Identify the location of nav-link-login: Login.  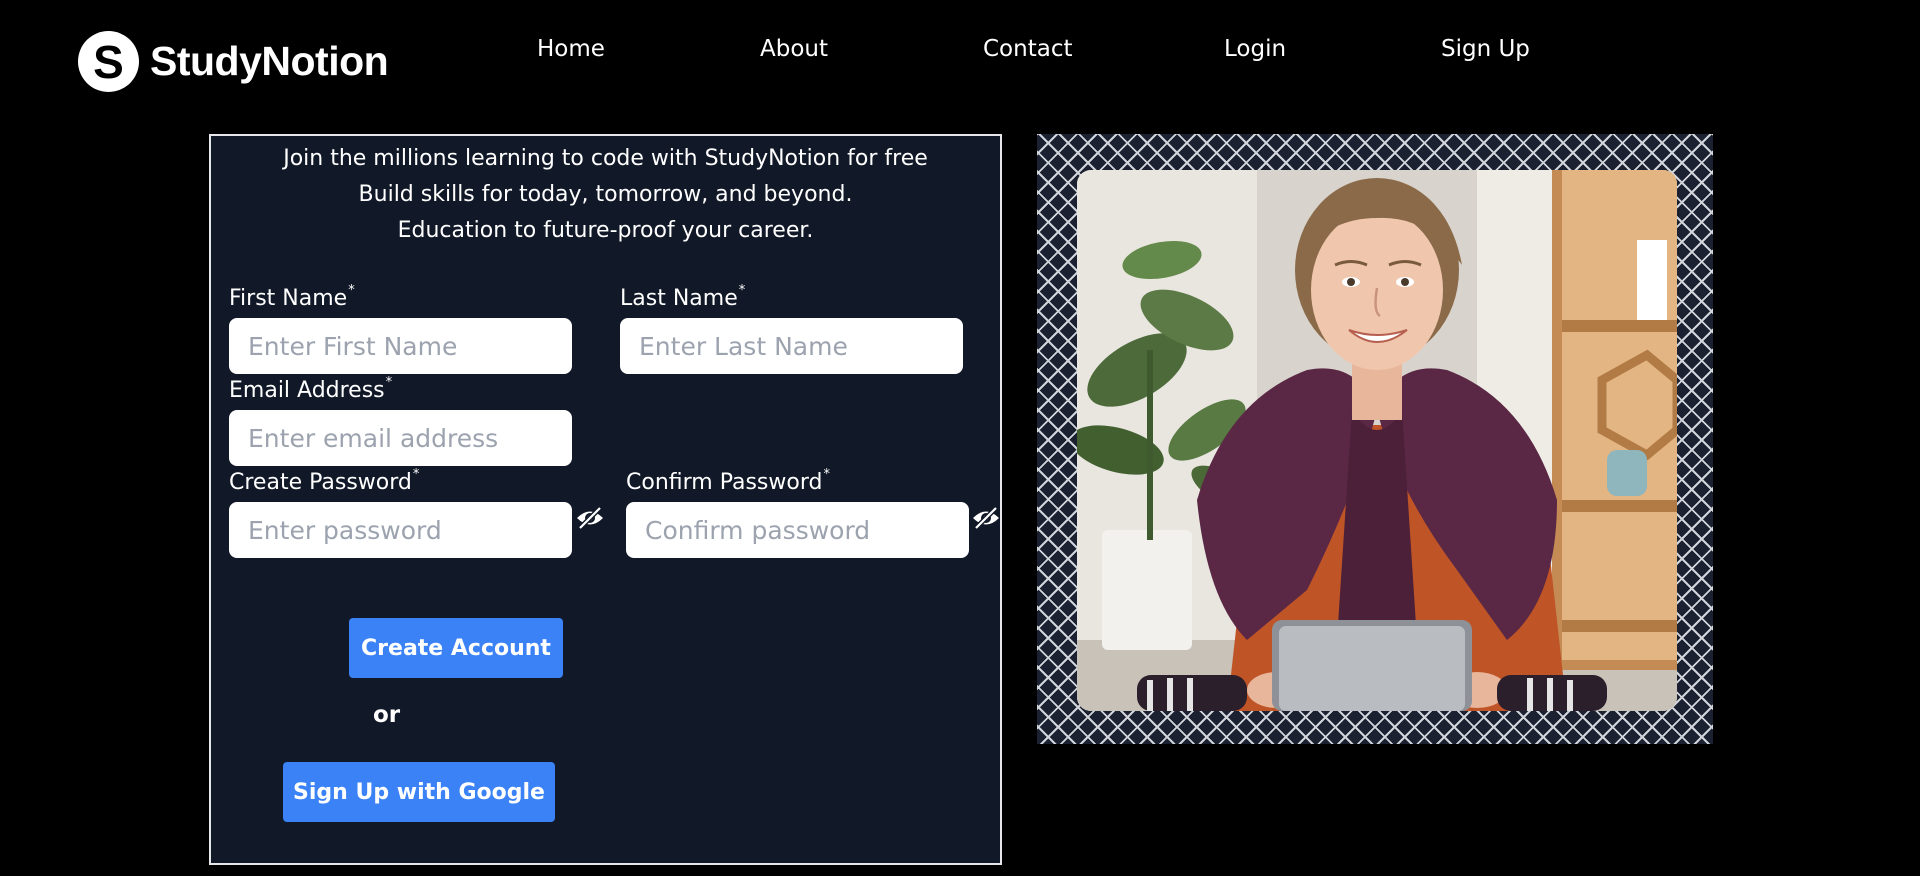
(1255, 49).